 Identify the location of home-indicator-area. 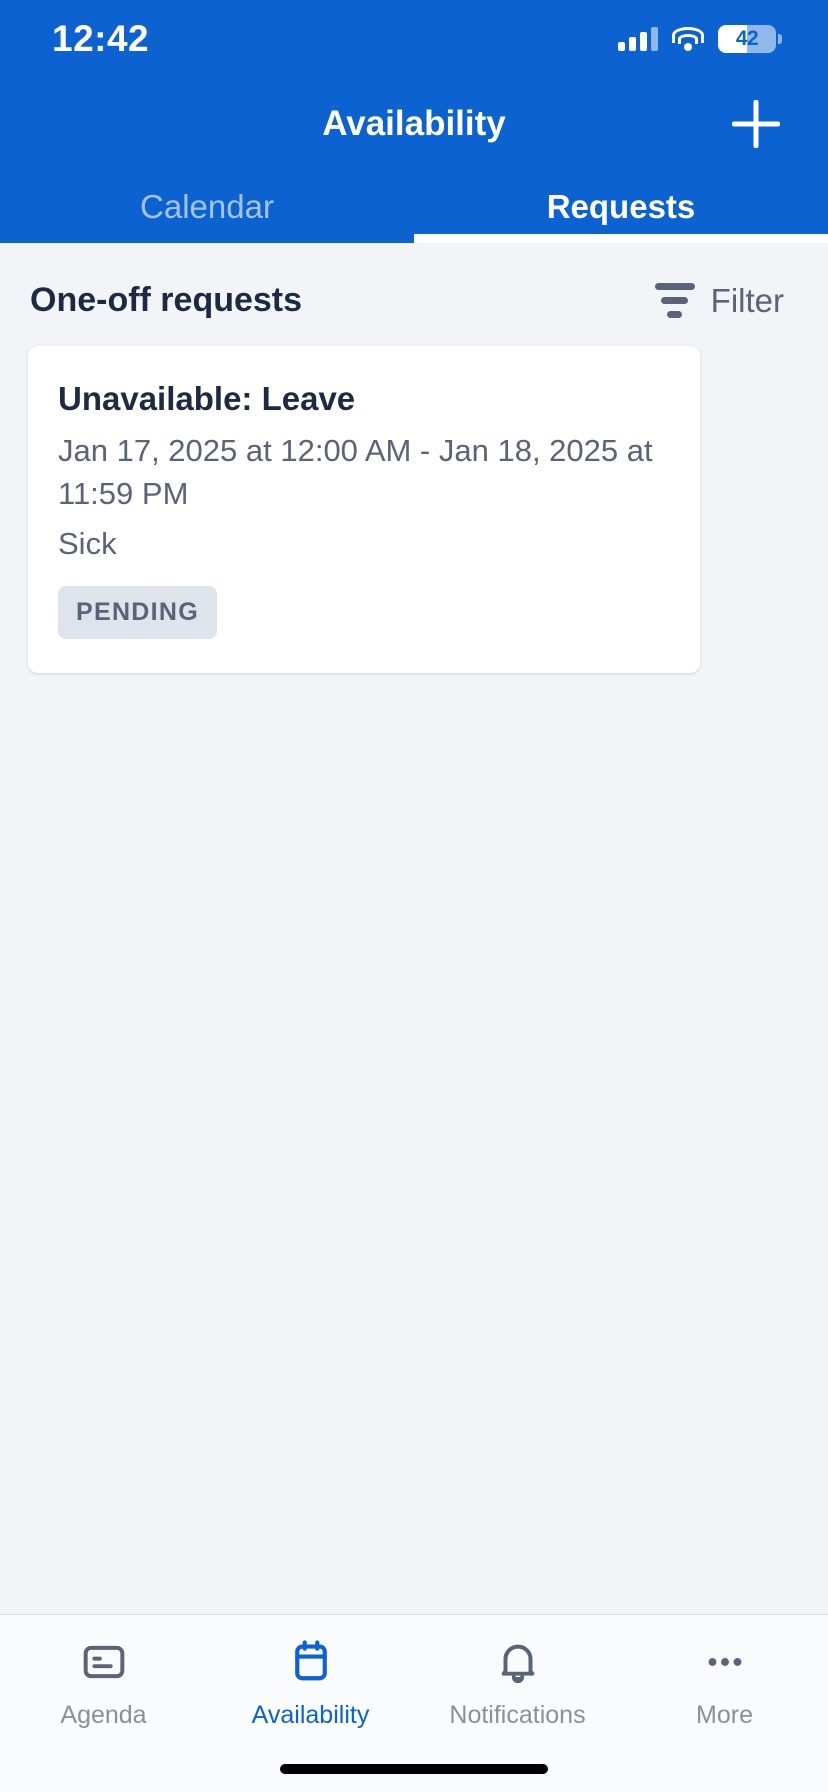
(414, 1769).